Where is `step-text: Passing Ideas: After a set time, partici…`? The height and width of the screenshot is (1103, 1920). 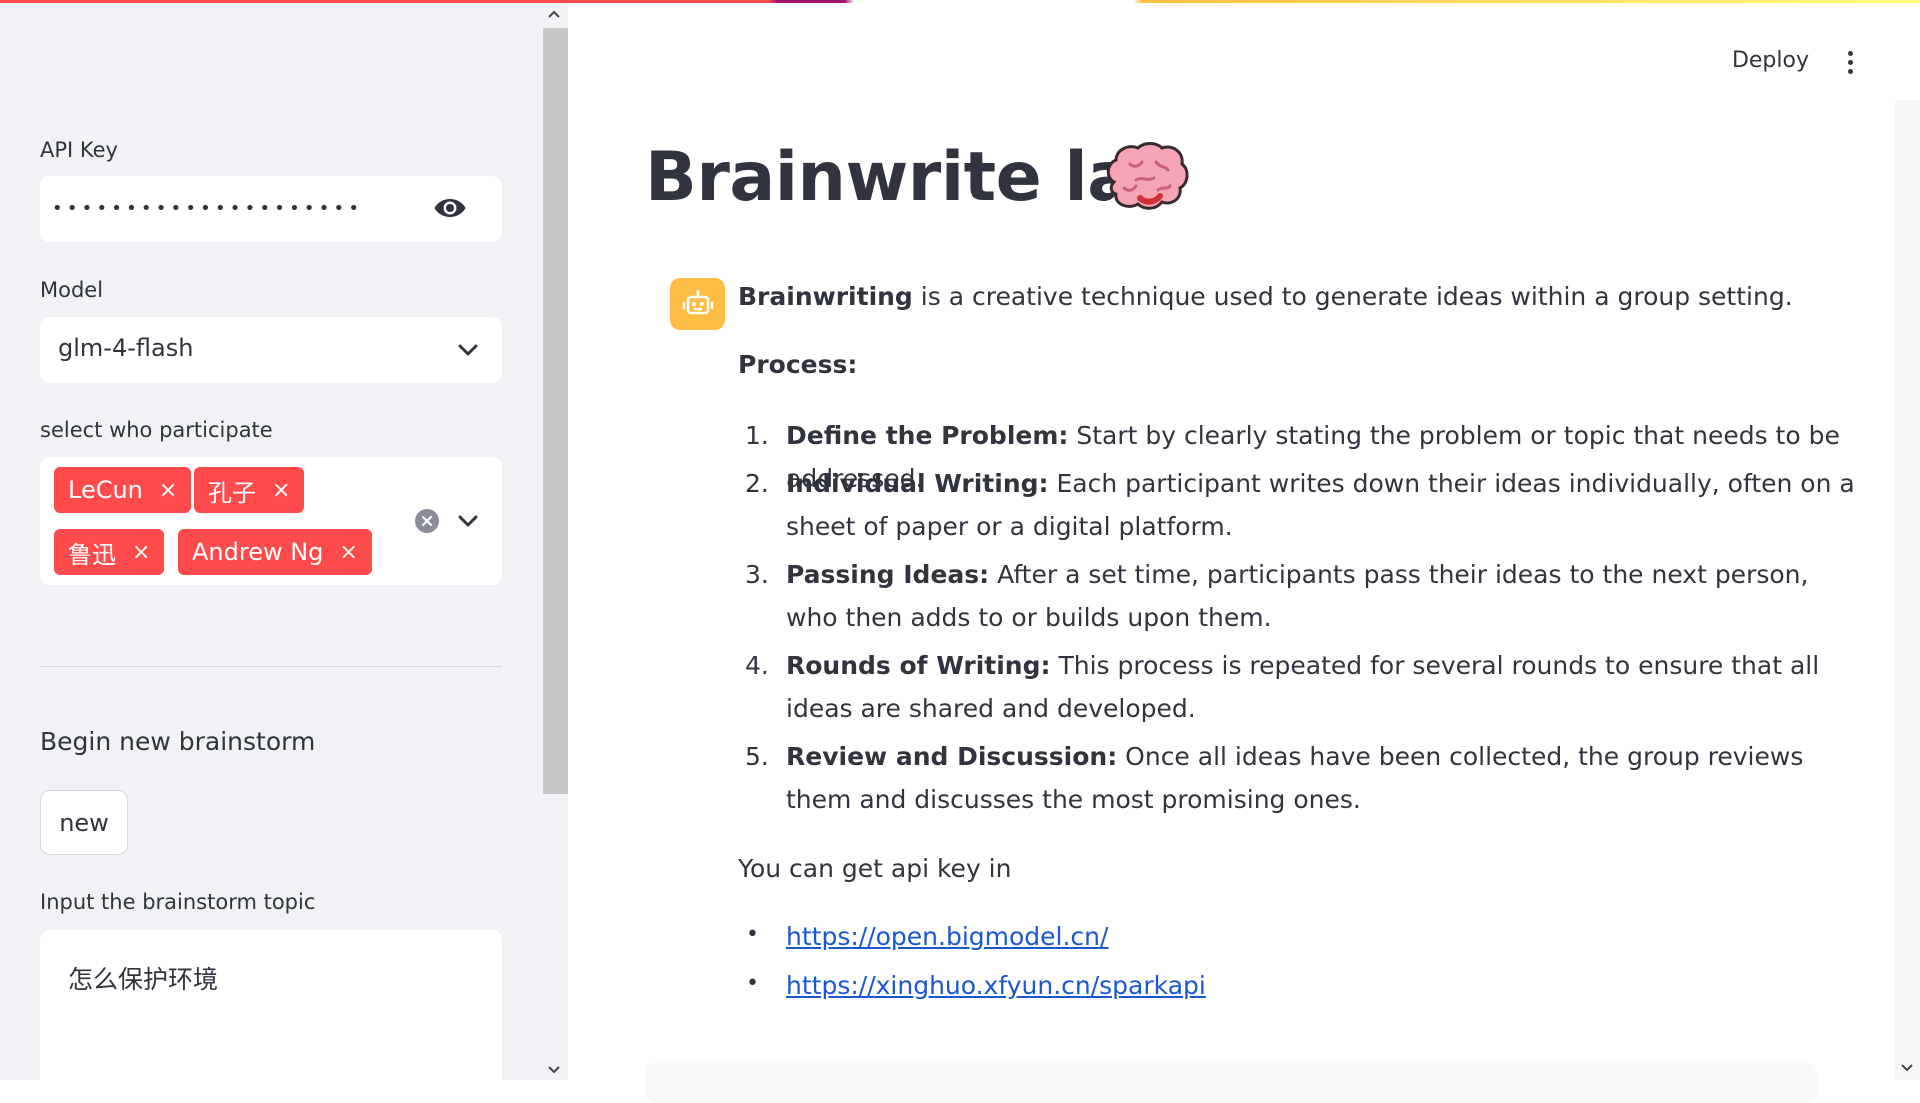 step-text: Passing Ideas: After a set time, partici… is located at coordinates (1297, 596).